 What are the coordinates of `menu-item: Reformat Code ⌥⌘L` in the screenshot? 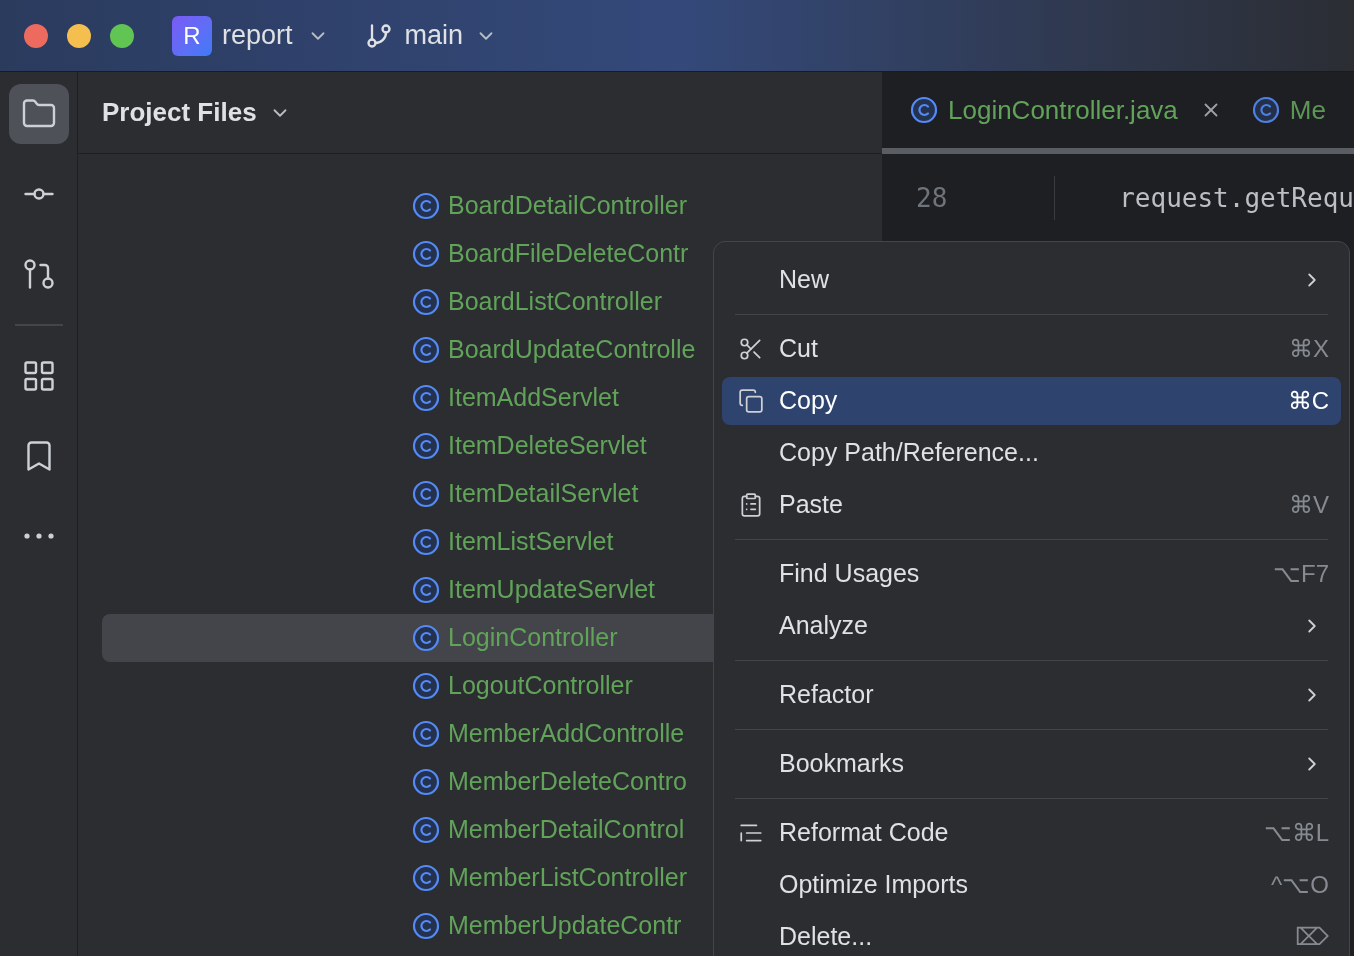 It's located at (1031, 833).